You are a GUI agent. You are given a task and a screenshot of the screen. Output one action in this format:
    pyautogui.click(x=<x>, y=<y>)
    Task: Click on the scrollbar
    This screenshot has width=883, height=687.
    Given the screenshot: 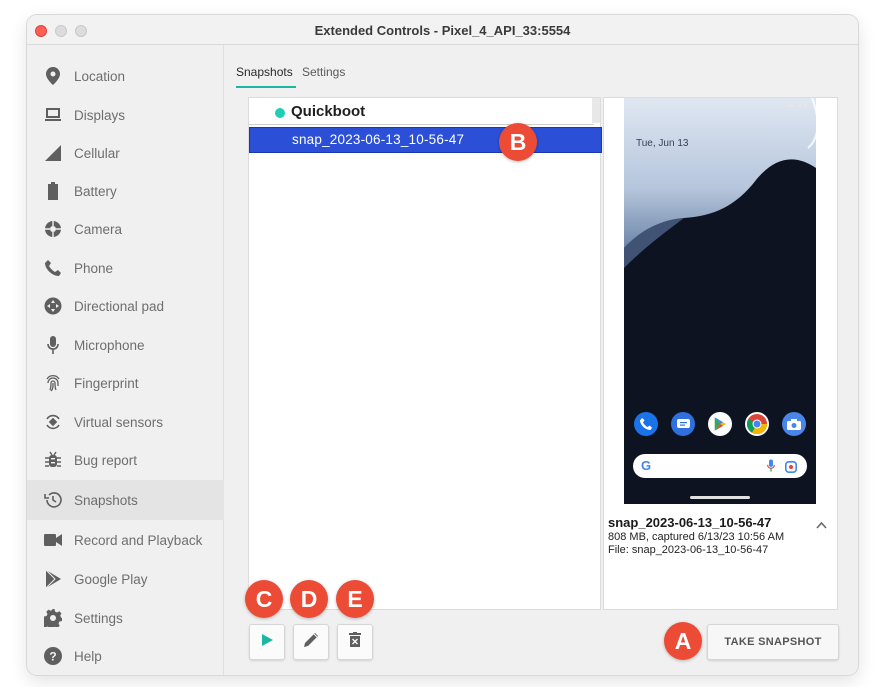 What is the action you would take?
    pyautogui.click(x=596, y=110)
    